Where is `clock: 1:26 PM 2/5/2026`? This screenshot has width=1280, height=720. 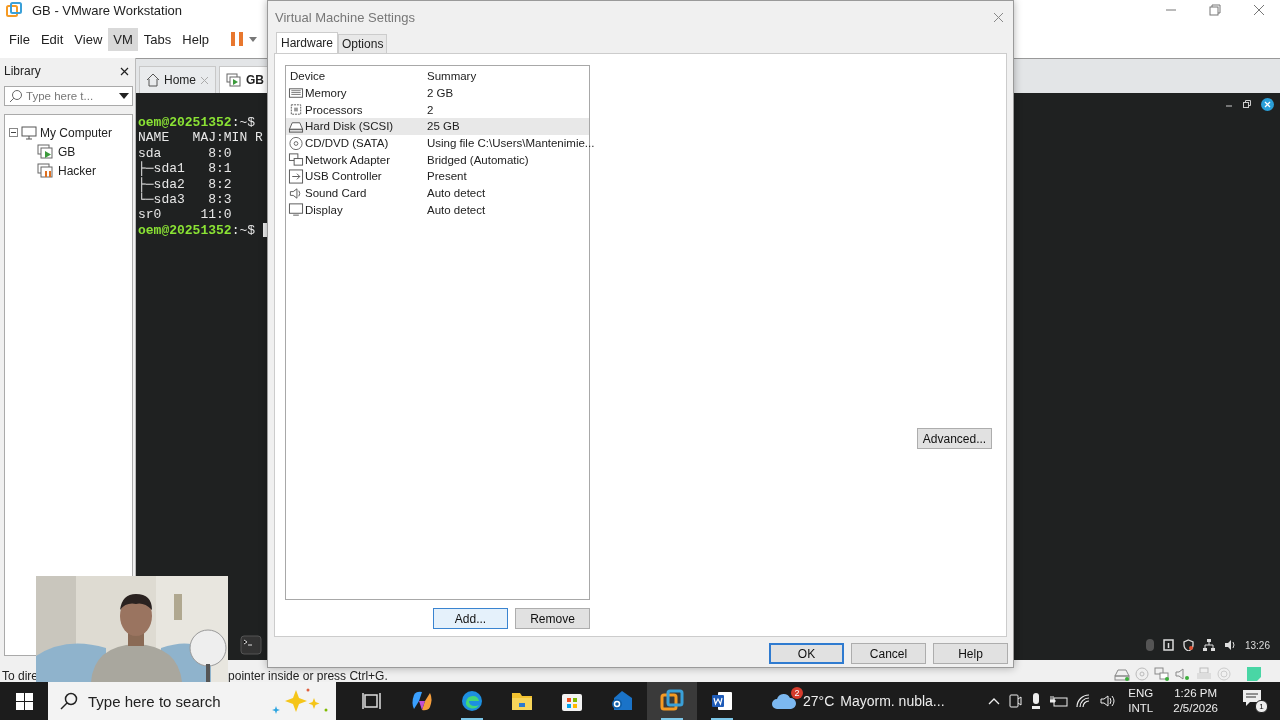
clock: 1:26 PM 2/5/2026 is located at coordinates (1195, 701).